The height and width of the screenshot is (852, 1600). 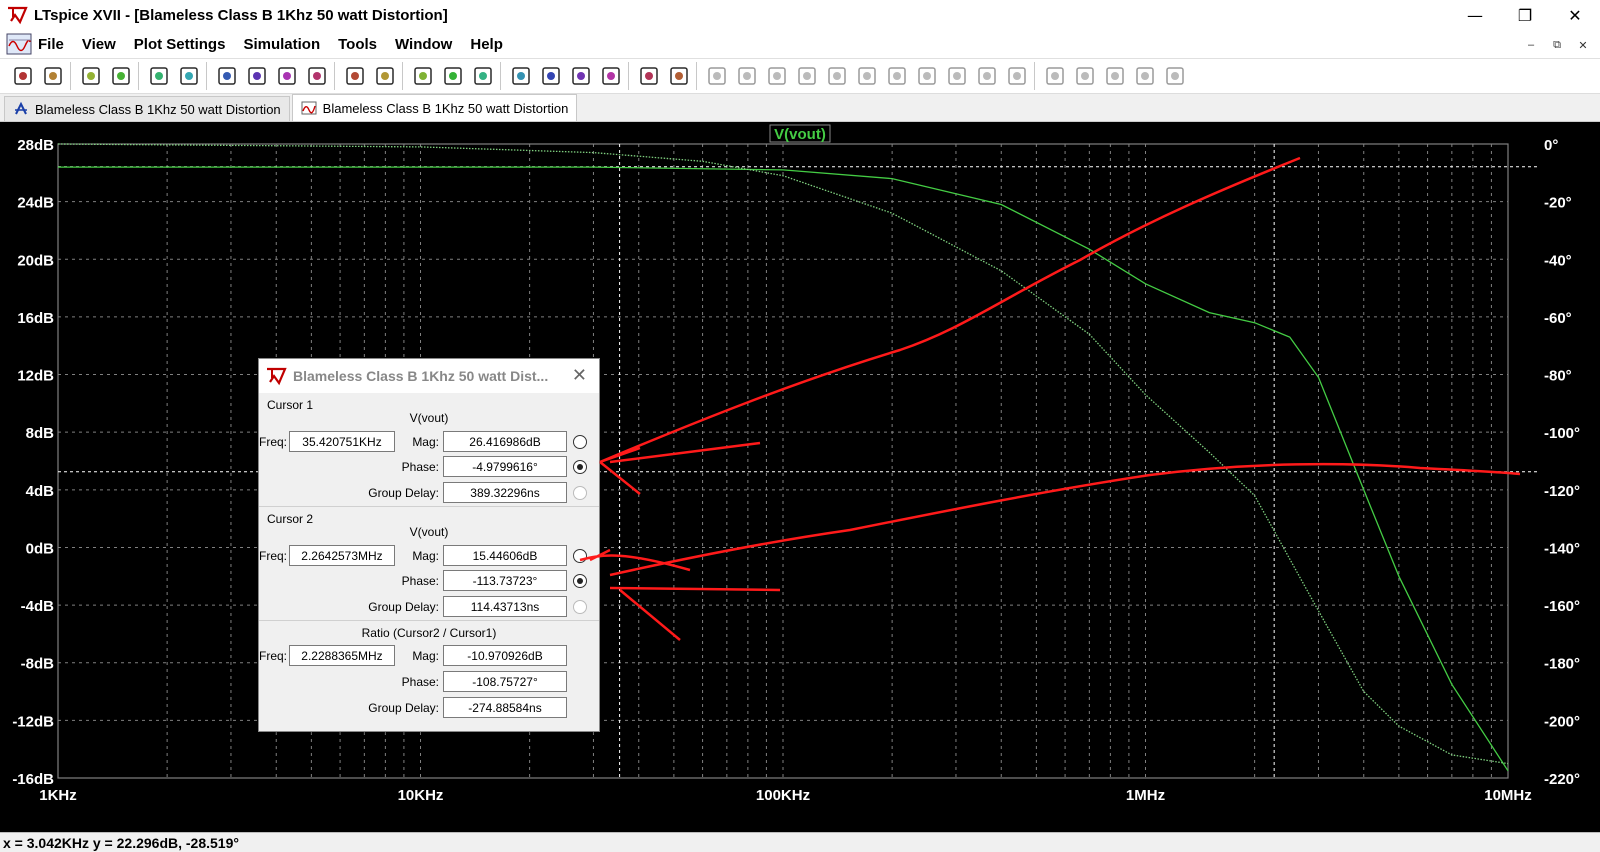 I want to click on ratio-group-delay-field: -274.88584ns, so click(x=505, y=707).